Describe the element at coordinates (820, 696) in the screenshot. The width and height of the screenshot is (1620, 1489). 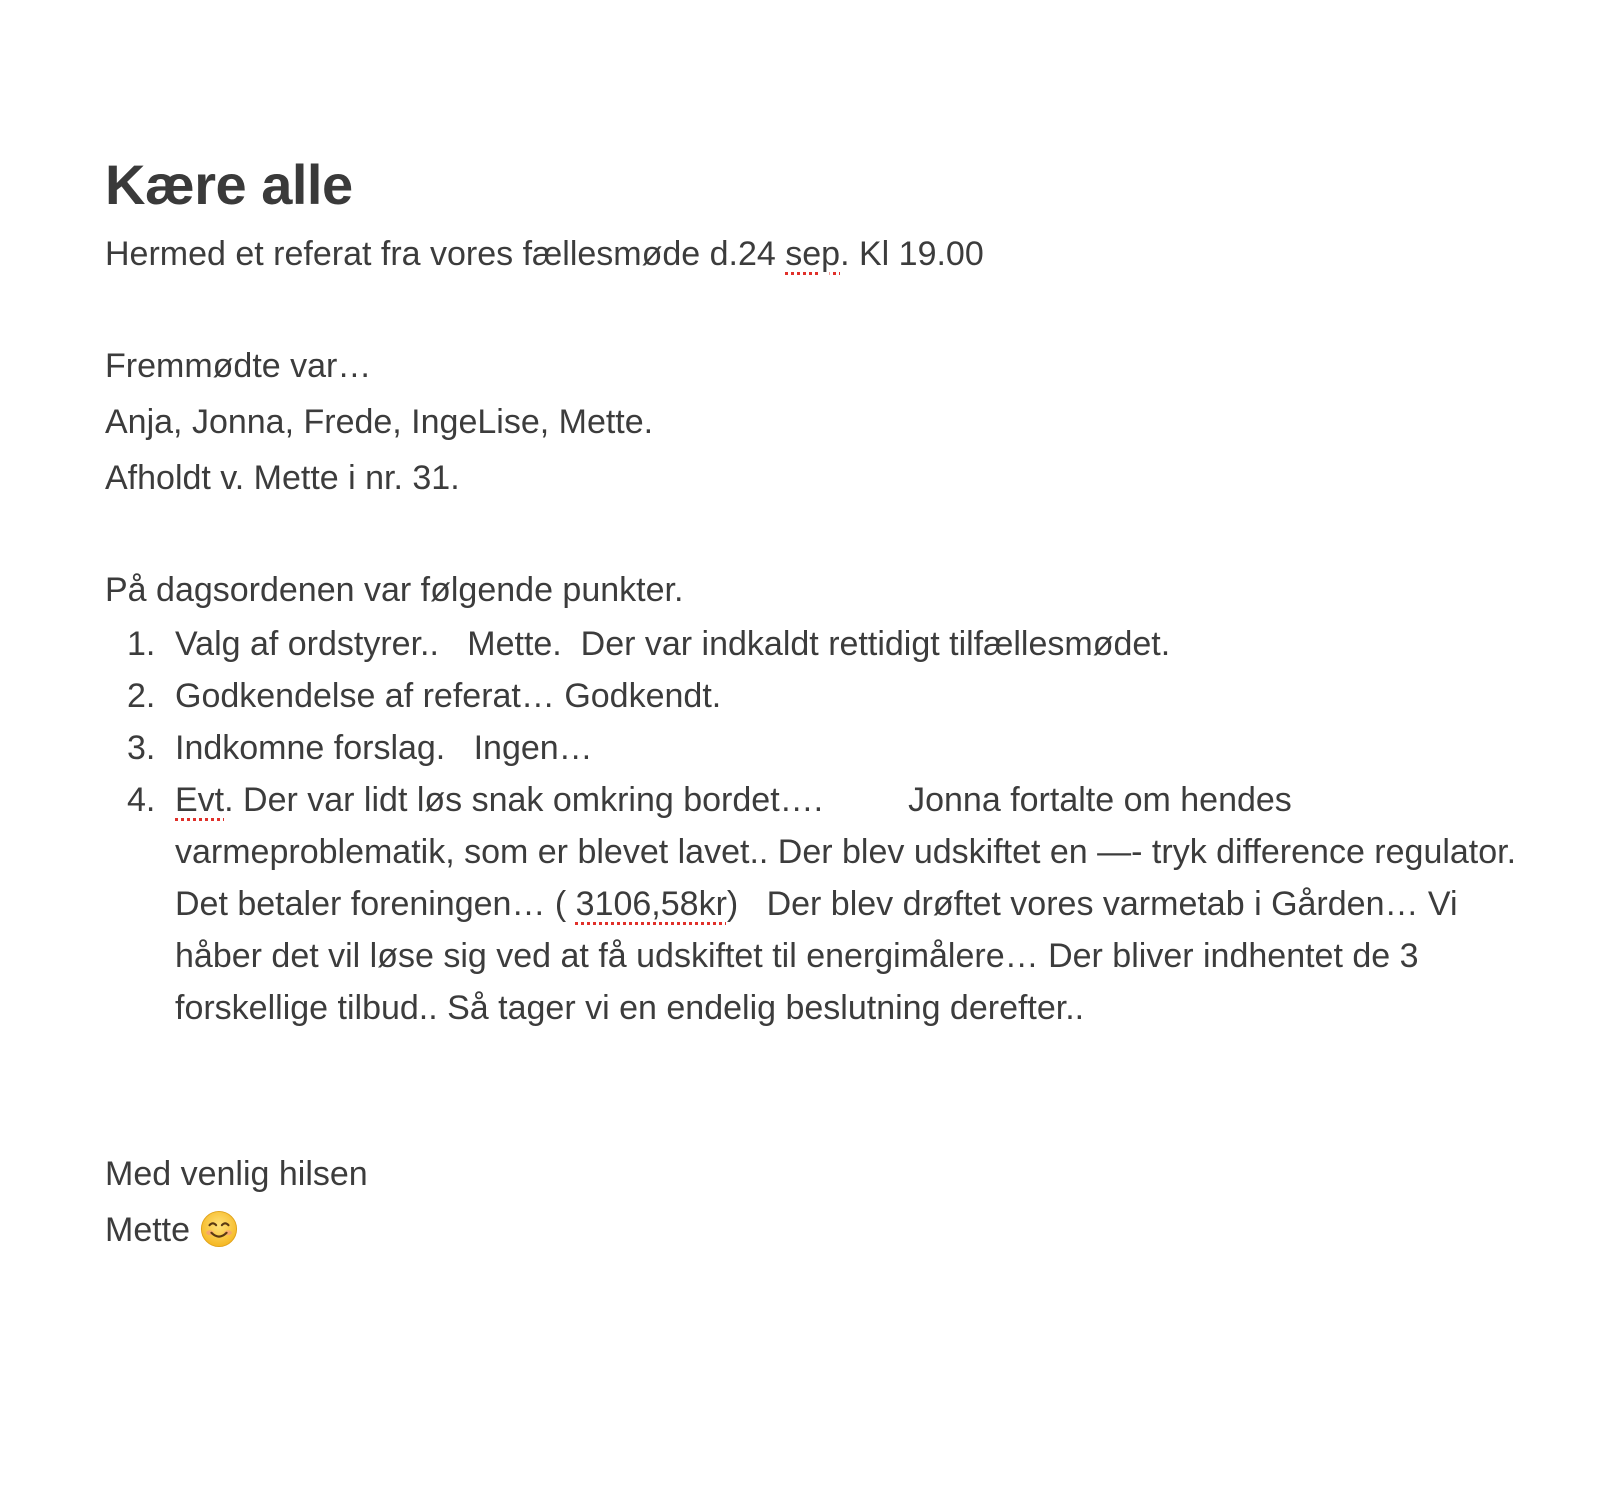
I see `agenda-item: 2. Godkendelse af referat… Godkendt.` at that location.